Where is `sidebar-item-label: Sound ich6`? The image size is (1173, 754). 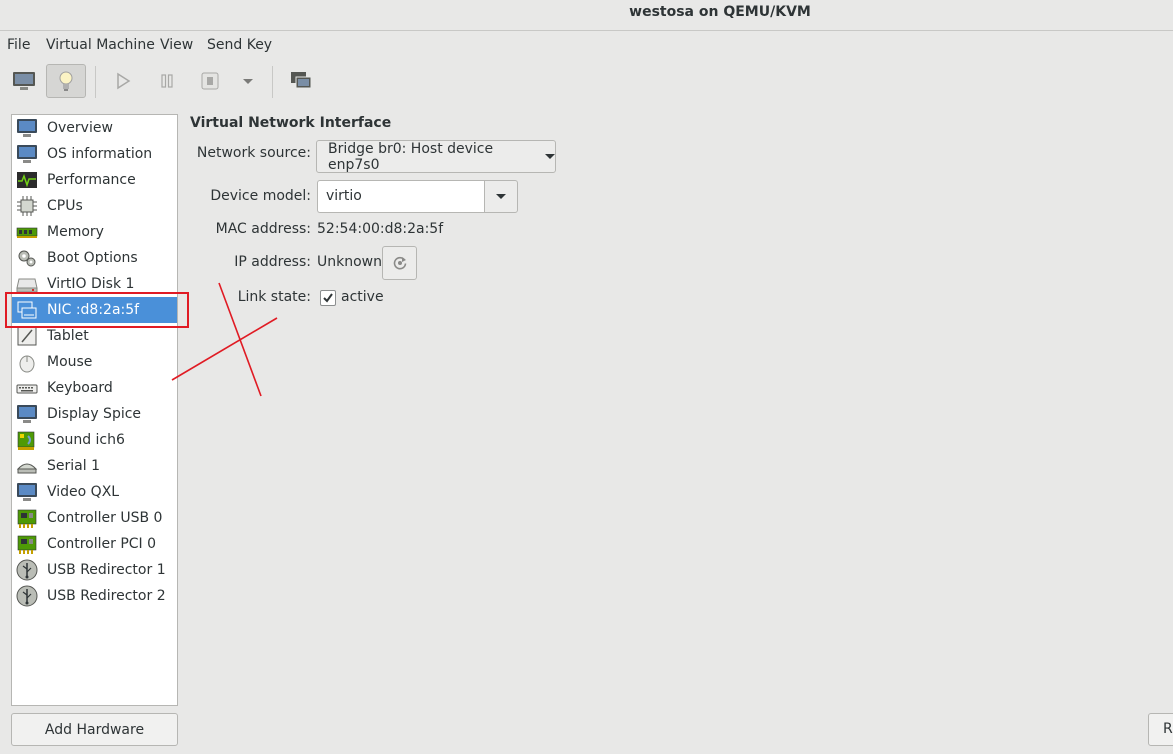 sidebar-item-label: Sound ich6 is located at coordinates (86, 440).